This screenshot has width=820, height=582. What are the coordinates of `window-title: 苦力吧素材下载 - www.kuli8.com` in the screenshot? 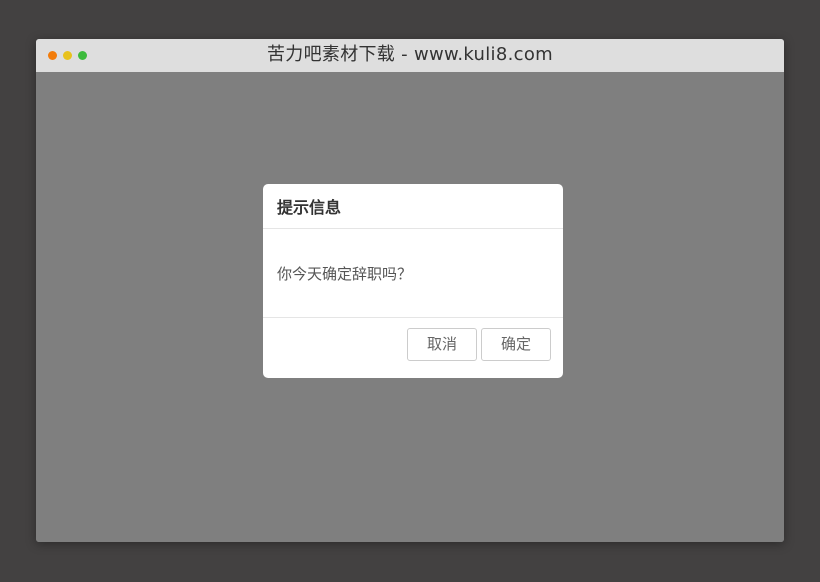 It's located at (410, 54).